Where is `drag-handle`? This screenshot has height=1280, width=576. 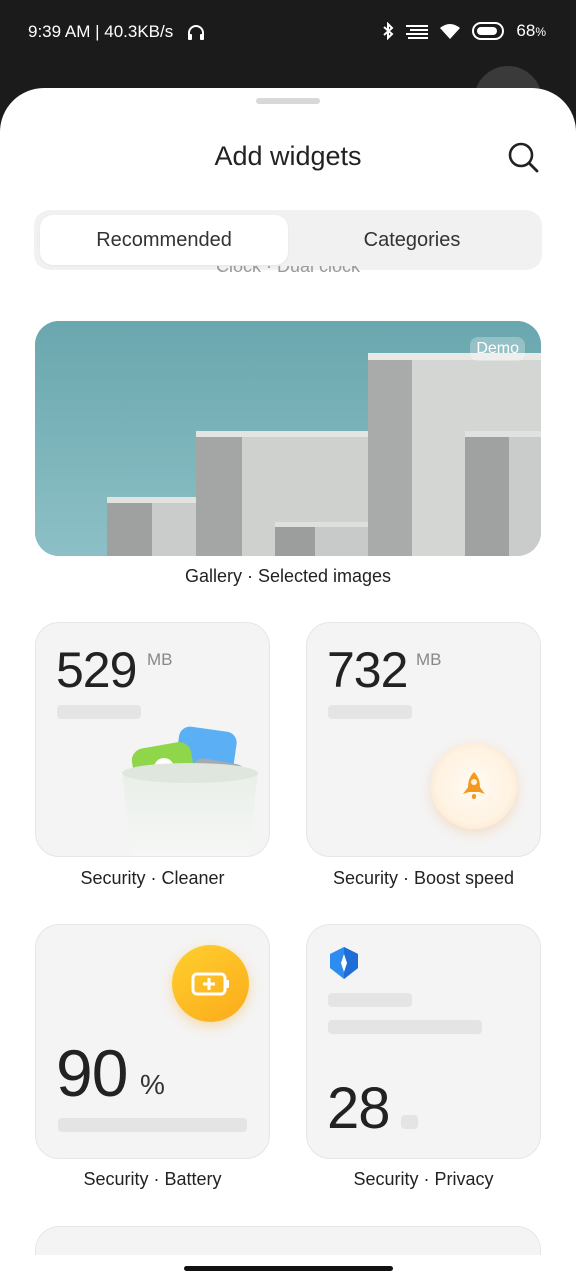
drag-handle is located at coordinates (288, 101).